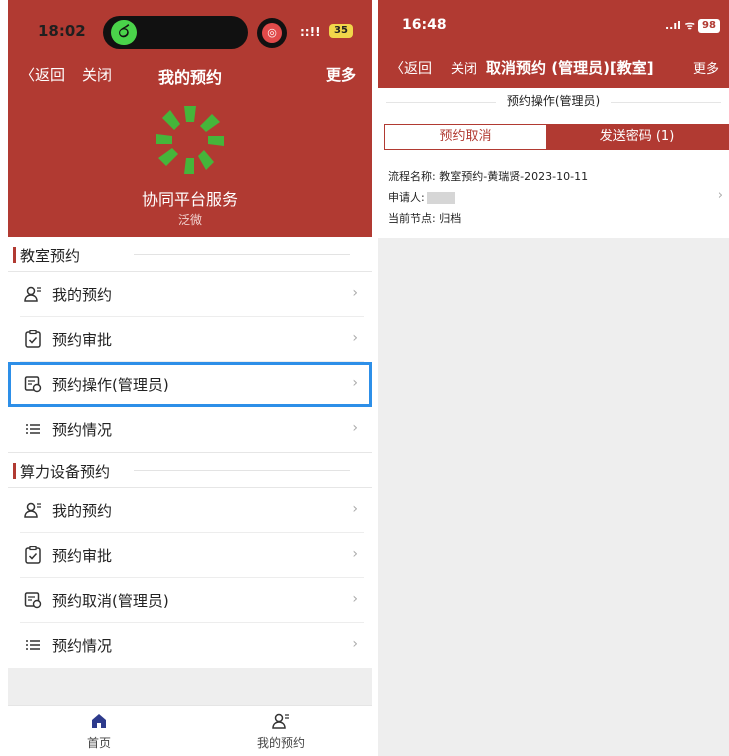 The width and height of the screenshot is (729, 756). Describe the element at coordinates (406, 197) in the screenshot. I see `applicant-label: 申请人:` at that location.